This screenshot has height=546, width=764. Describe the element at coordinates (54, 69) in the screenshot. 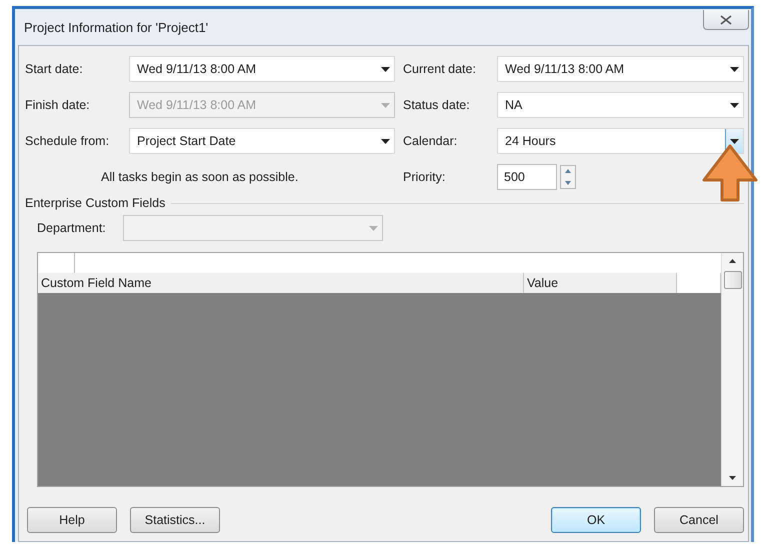

I see `field-label: Start date:` at that location.